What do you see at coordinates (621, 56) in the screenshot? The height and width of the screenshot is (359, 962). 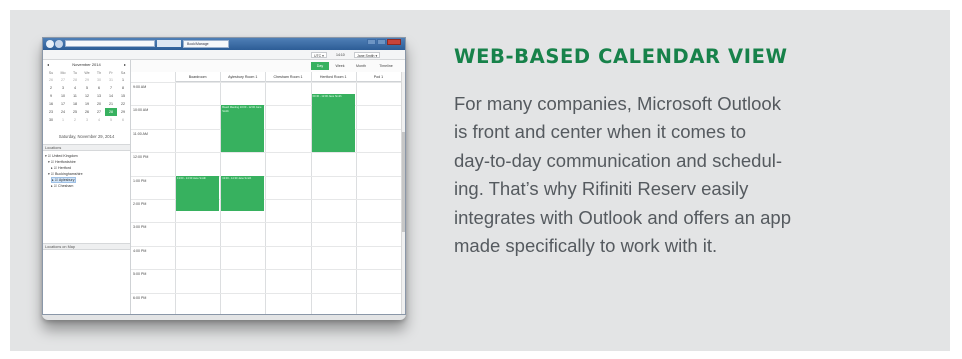 I see `section-heading: WEB-BASED CALENDAR VIEW` at bounding box center [621, 56].